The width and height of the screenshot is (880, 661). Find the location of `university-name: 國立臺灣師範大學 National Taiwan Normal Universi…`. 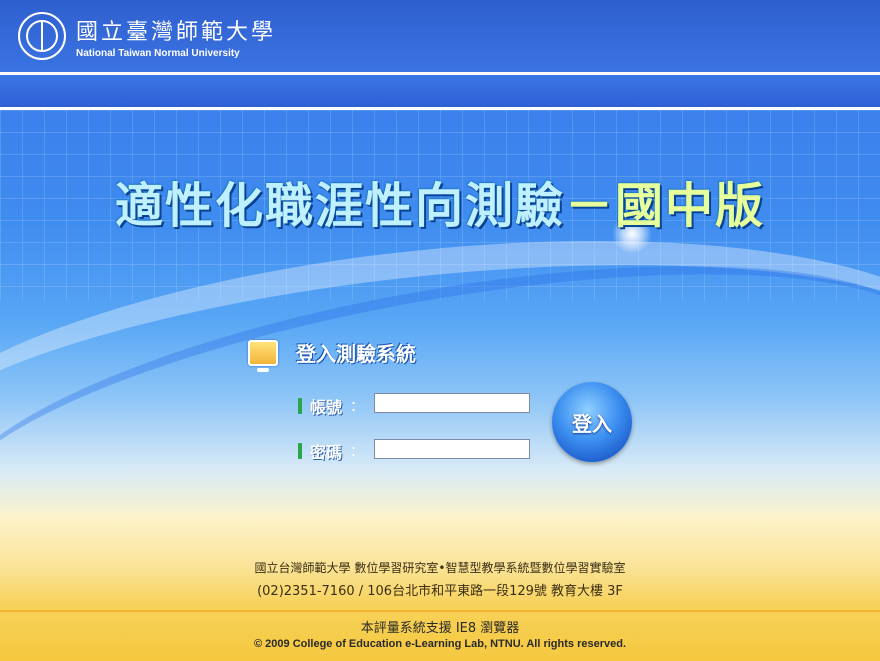

university-name: 國立臺灣師範大學 National Taiwan Normal Universi… is located at coordinates (176, 36).